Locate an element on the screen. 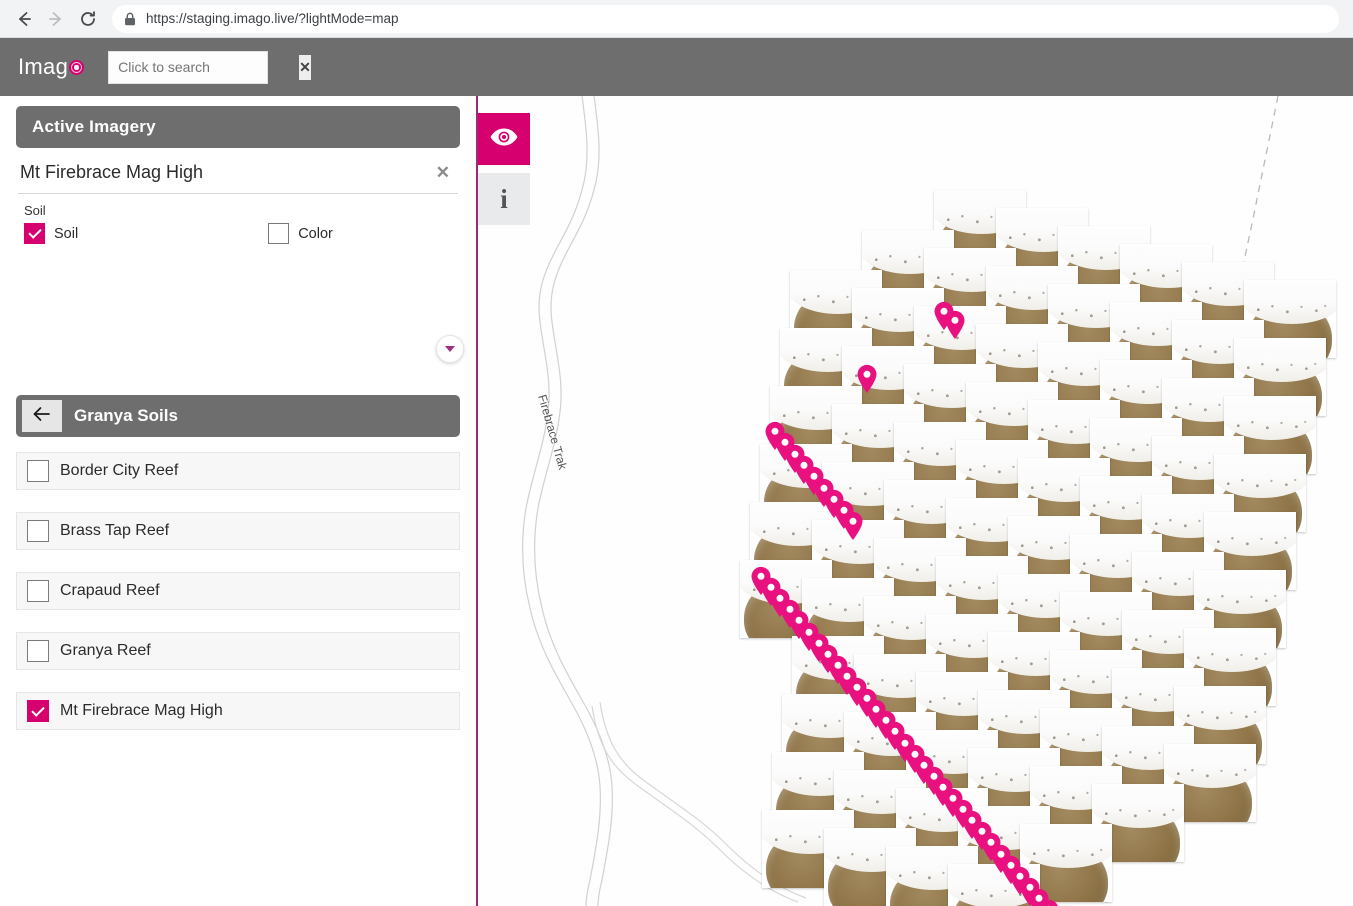  option-soil: Soil is located at coordinates (51, 233).